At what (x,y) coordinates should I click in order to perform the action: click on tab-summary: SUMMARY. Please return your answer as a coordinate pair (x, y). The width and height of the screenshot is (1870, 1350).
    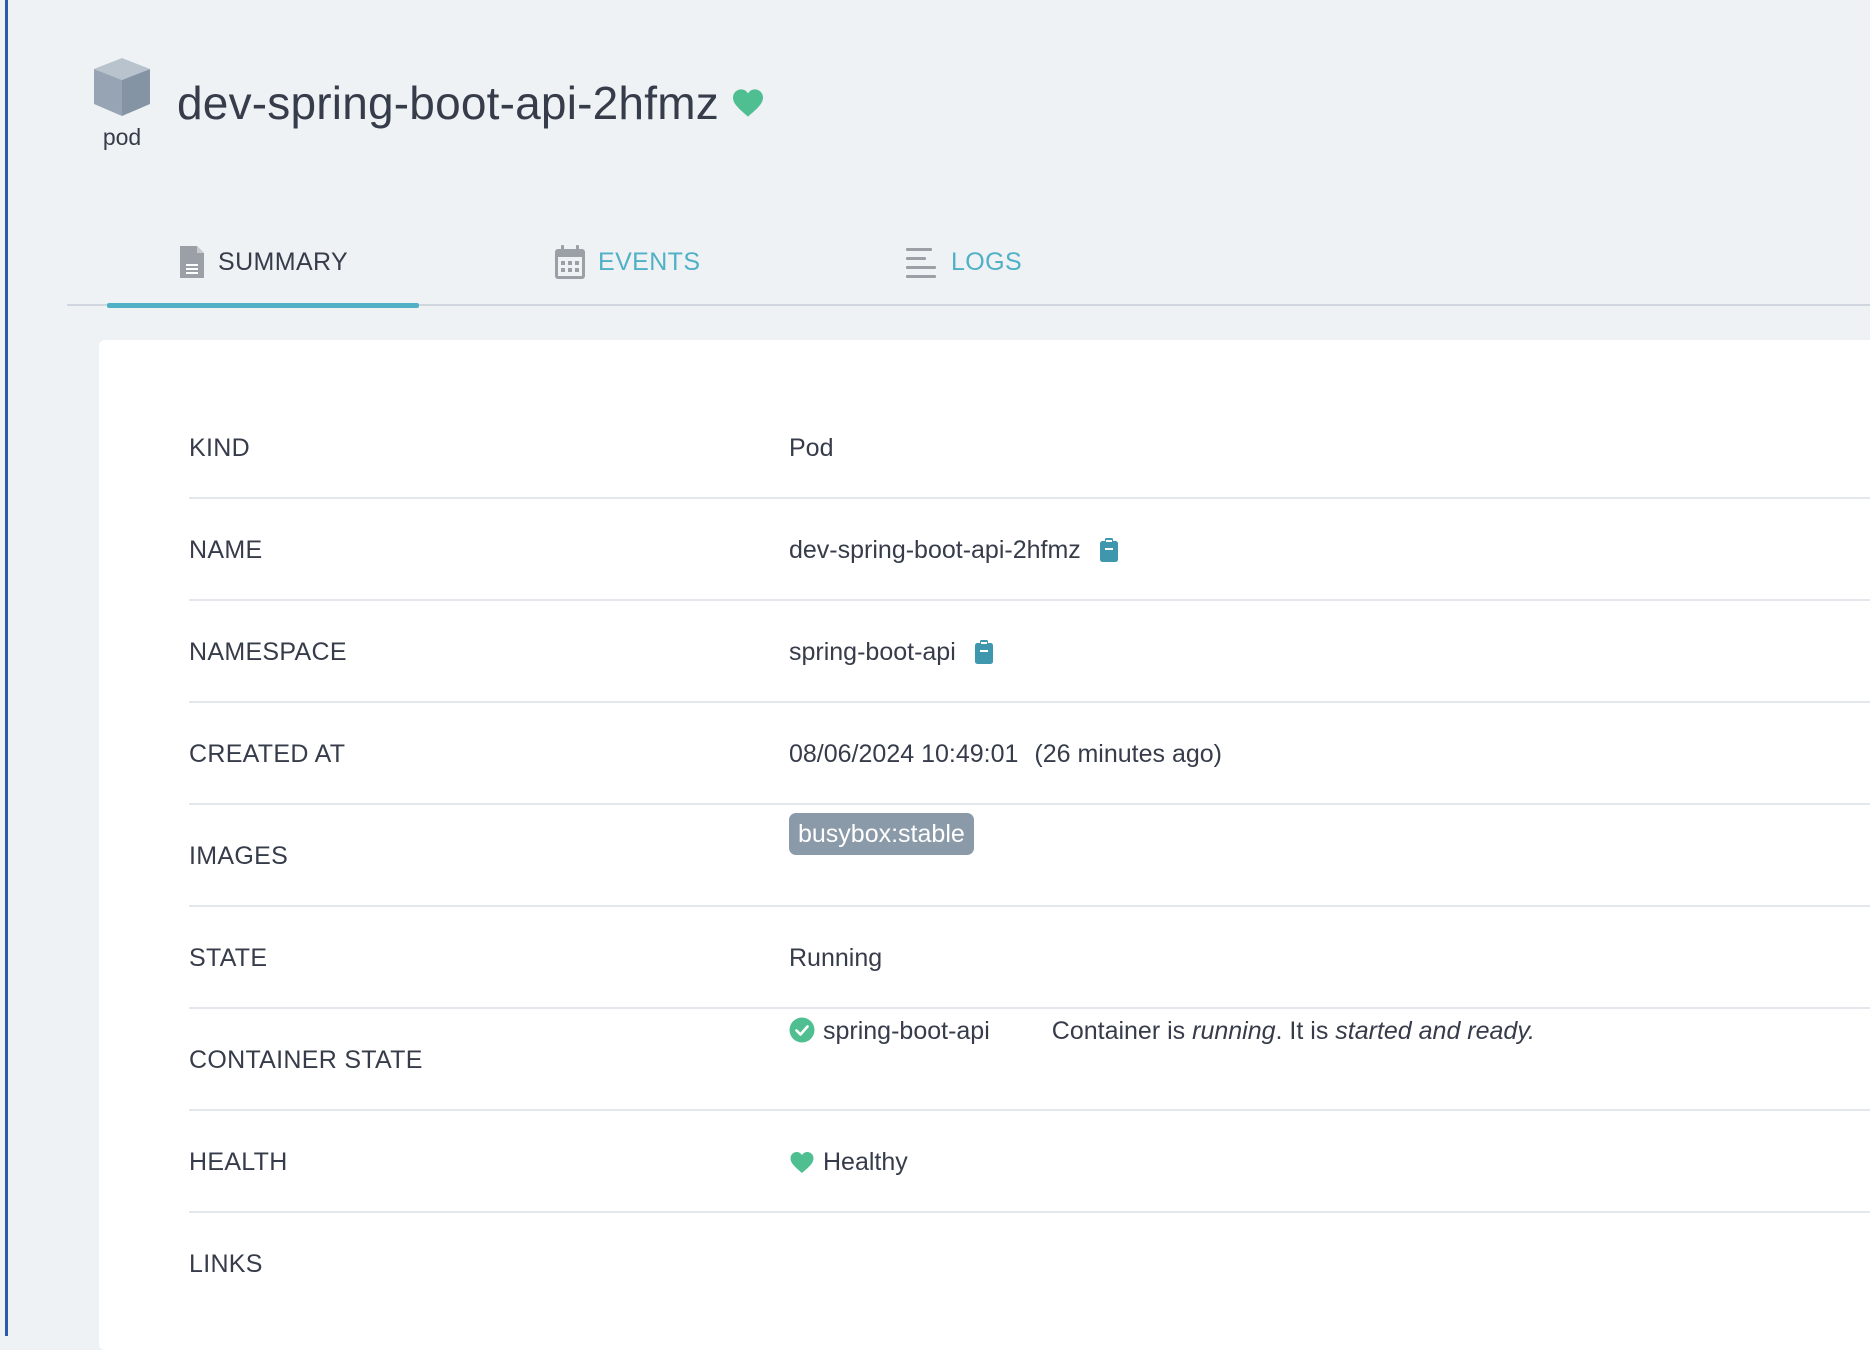
    Looking at the image, I should click on (263, 263).